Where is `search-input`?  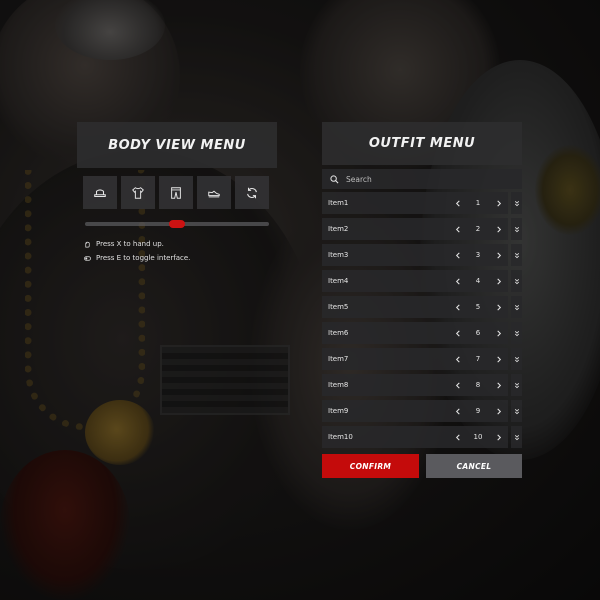 search-input is located at coordinates (426, 179).